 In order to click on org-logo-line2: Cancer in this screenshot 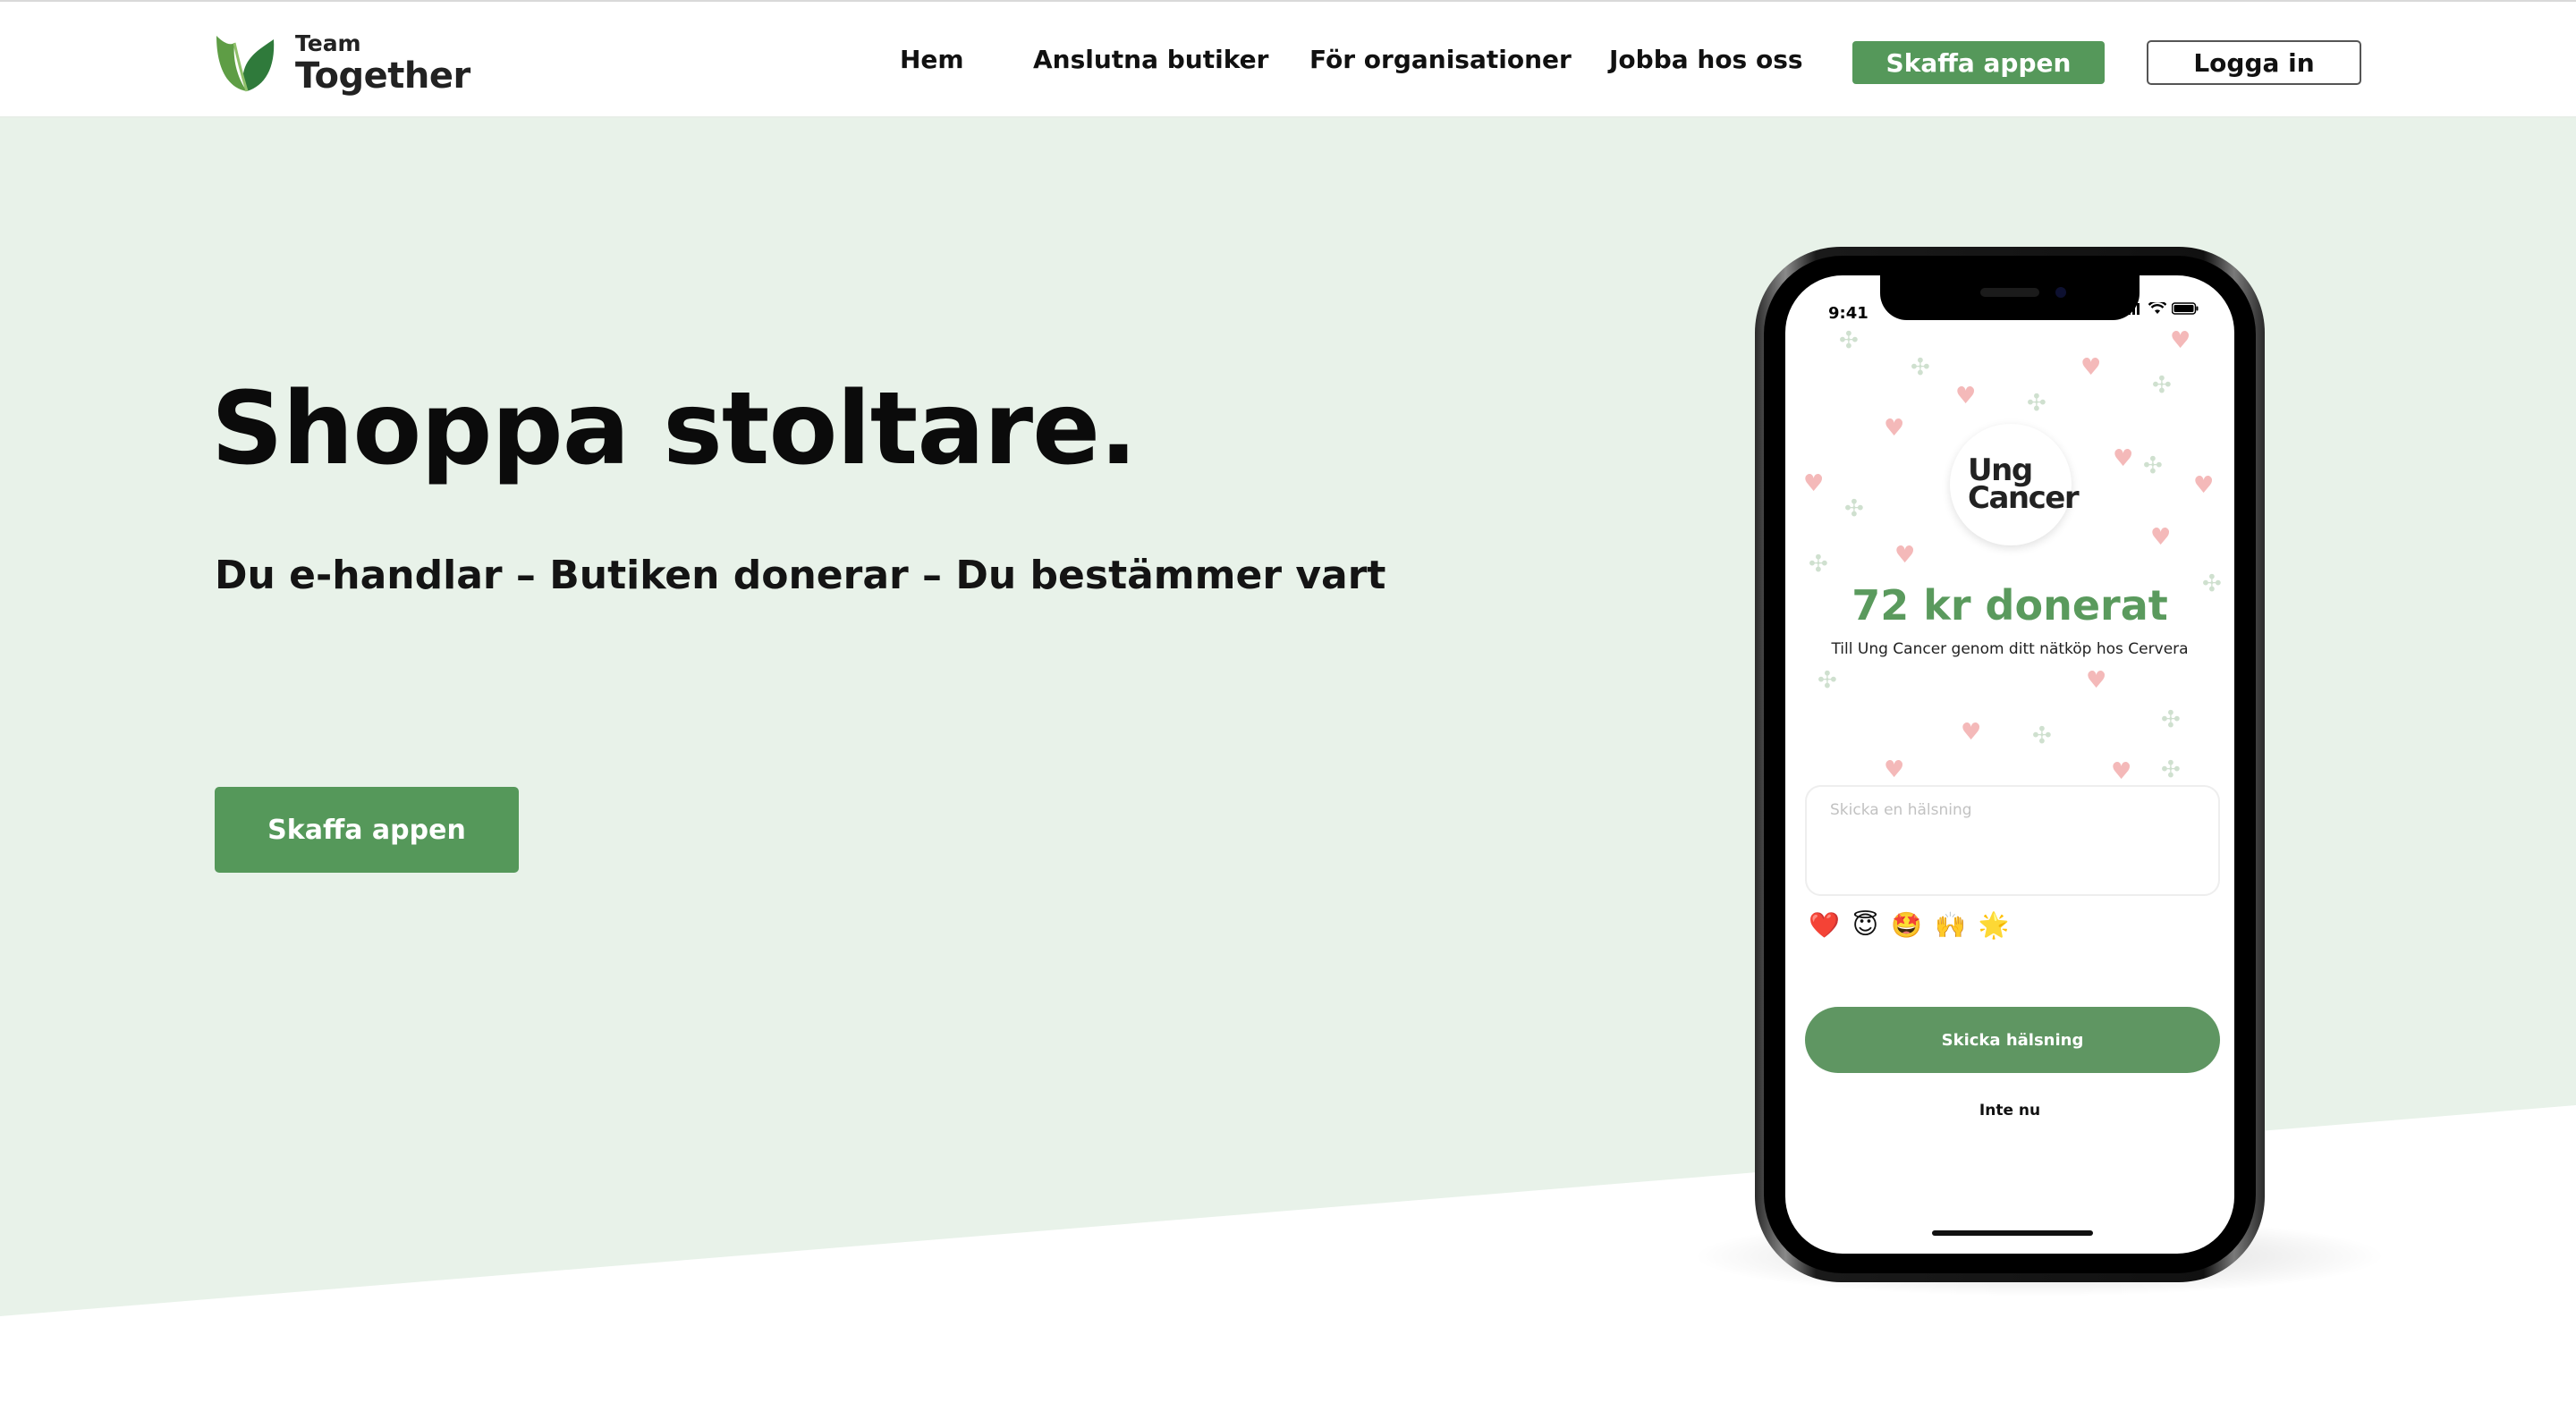, I will do `click(2024, 498)`.